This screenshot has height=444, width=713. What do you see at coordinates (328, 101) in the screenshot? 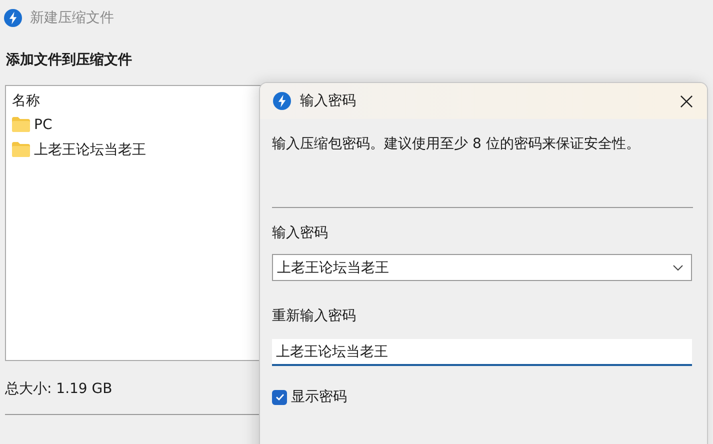
I see `dialog-title: 输入密码` at bounding box center [328, 101].